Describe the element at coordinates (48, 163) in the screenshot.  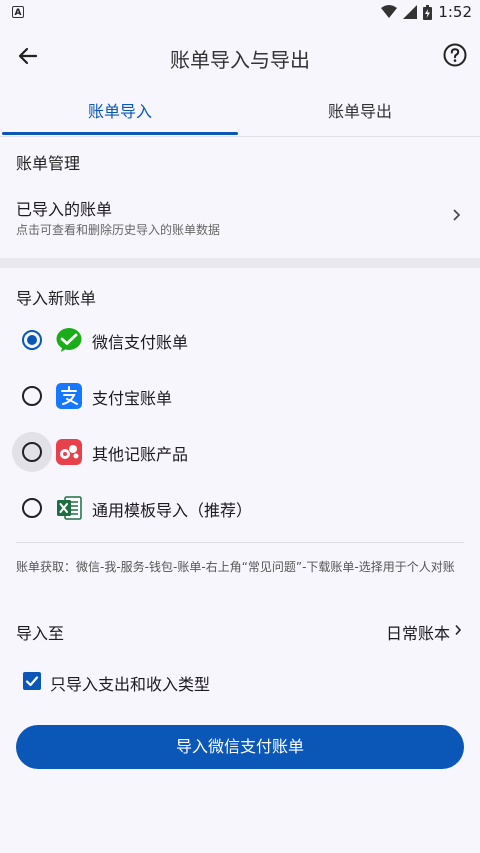
I see `section-title-manage: 账单管理` at that location.